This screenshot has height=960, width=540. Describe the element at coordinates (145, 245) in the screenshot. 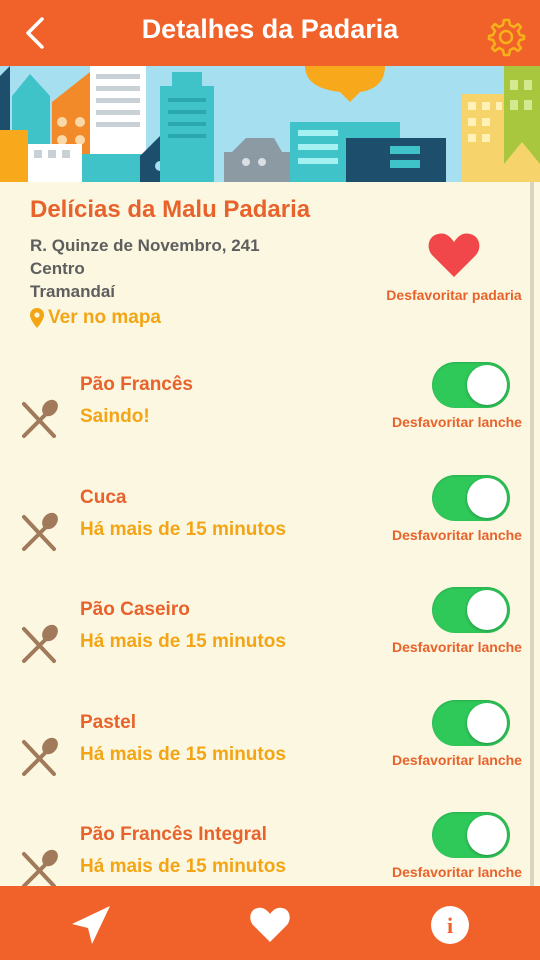

I see `address-line: R. Quinze de Novembro, 241` at that location.